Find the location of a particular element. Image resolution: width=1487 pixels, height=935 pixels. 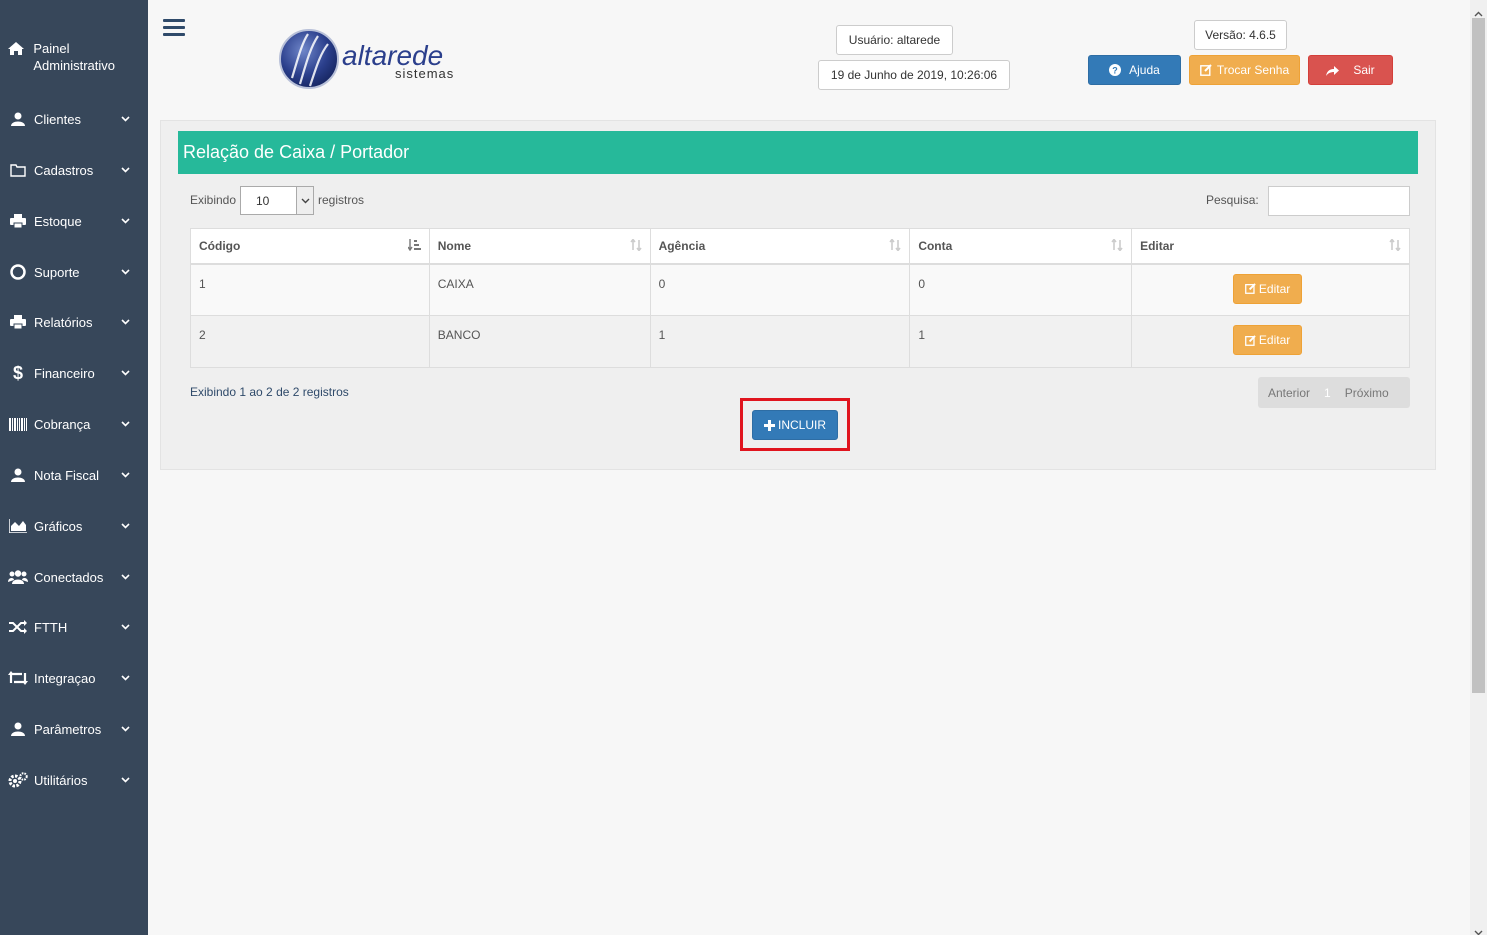

add-button: INCLUIR is located at coordinates (795, 425).